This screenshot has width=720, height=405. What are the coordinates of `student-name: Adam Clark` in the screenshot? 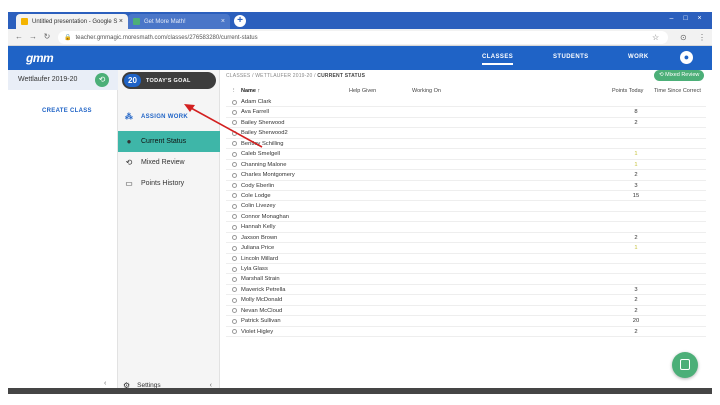 It's located at (256, 102).